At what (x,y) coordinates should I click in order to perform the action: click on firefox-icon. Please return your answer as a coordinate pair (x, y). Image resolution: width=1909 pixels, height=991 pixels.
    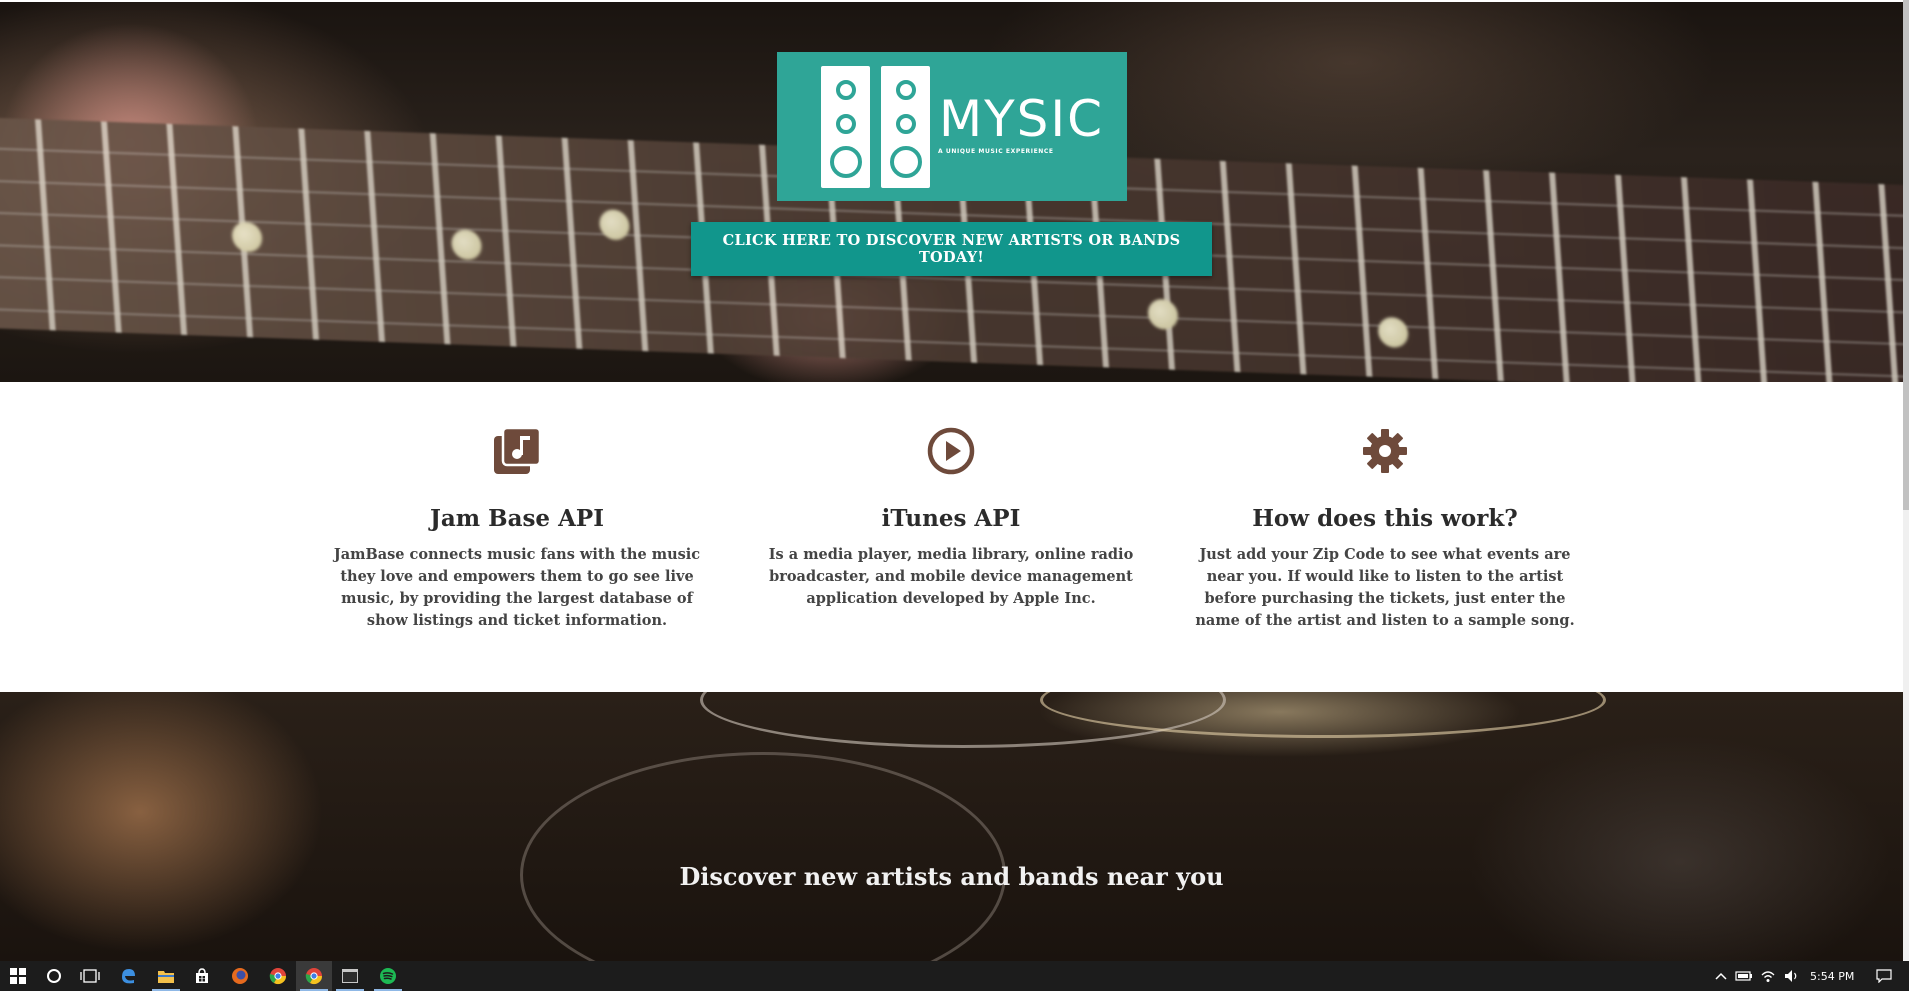
    Looking at the image, I should click on (240, 976).